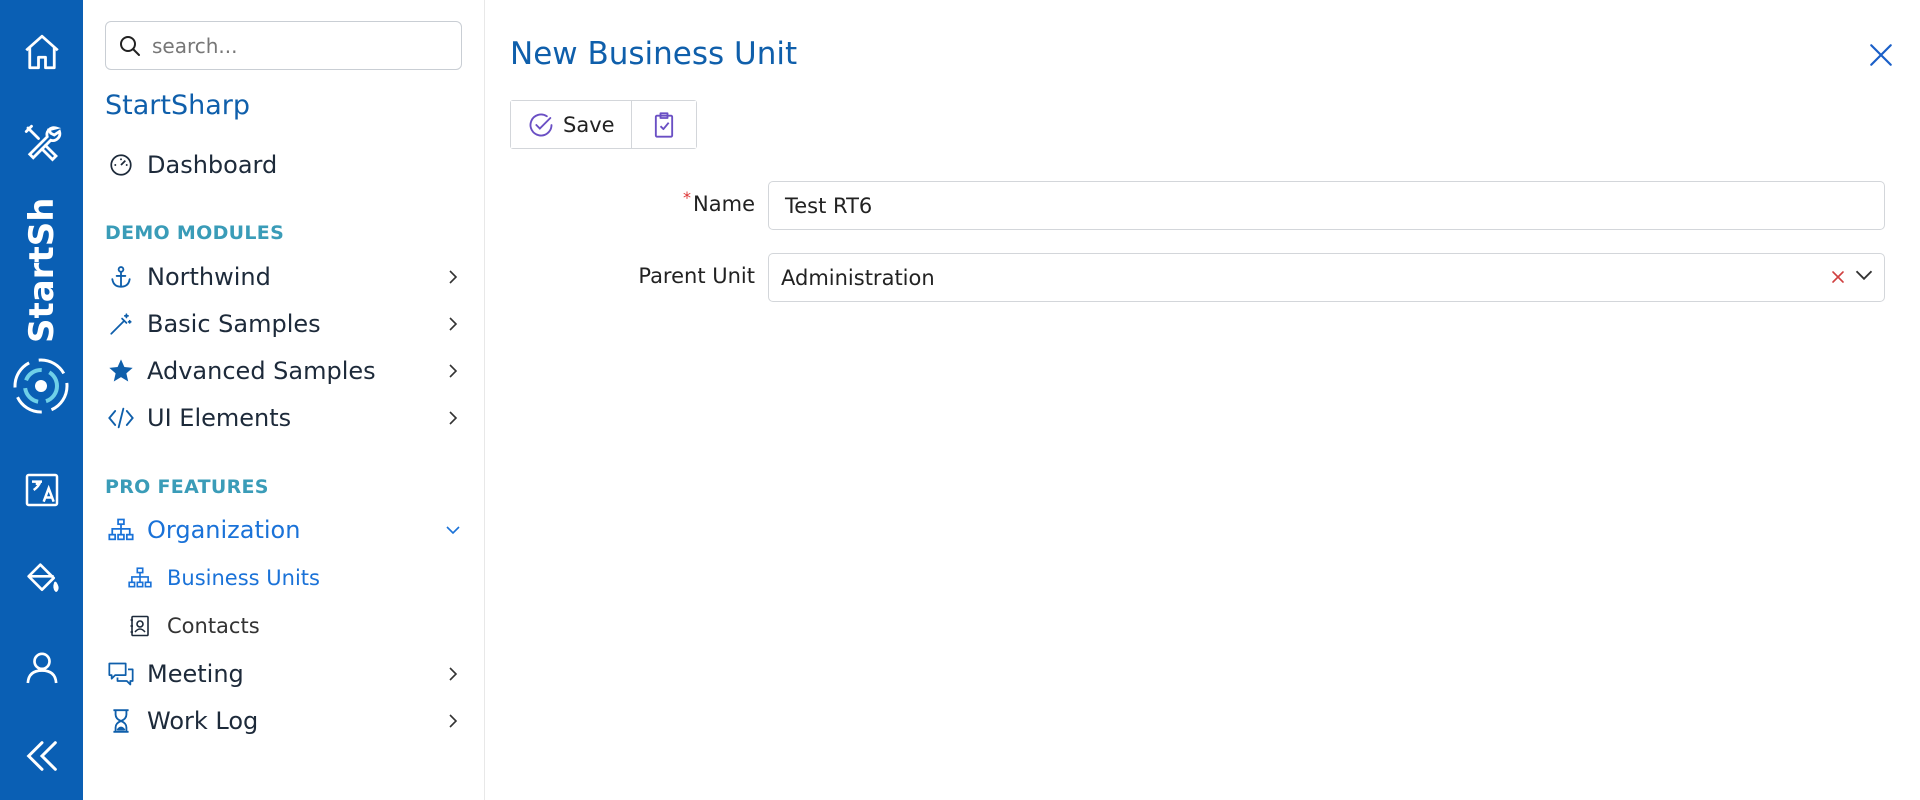  Describe the element at coordinates (285, 165) in the screenshot. I see `sidebar-item-dashboard: Dashboard` at that location.